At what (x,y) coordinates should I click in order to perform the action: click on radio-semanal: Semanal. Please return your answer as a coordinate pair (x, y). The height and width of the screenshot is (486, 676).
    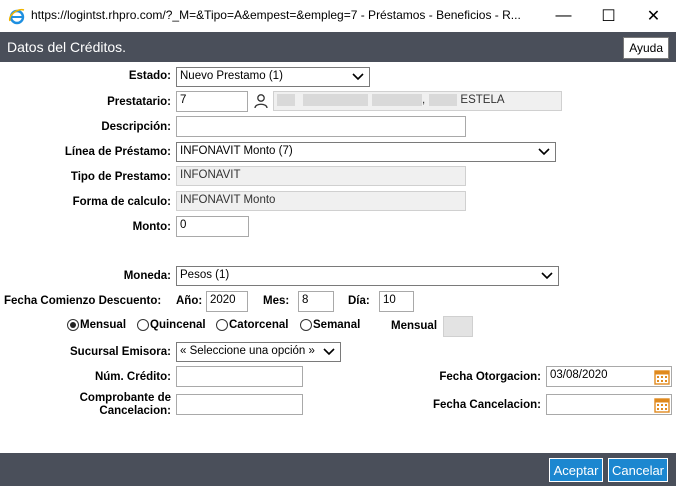
    Looking at the image, I should click on (330, 325).